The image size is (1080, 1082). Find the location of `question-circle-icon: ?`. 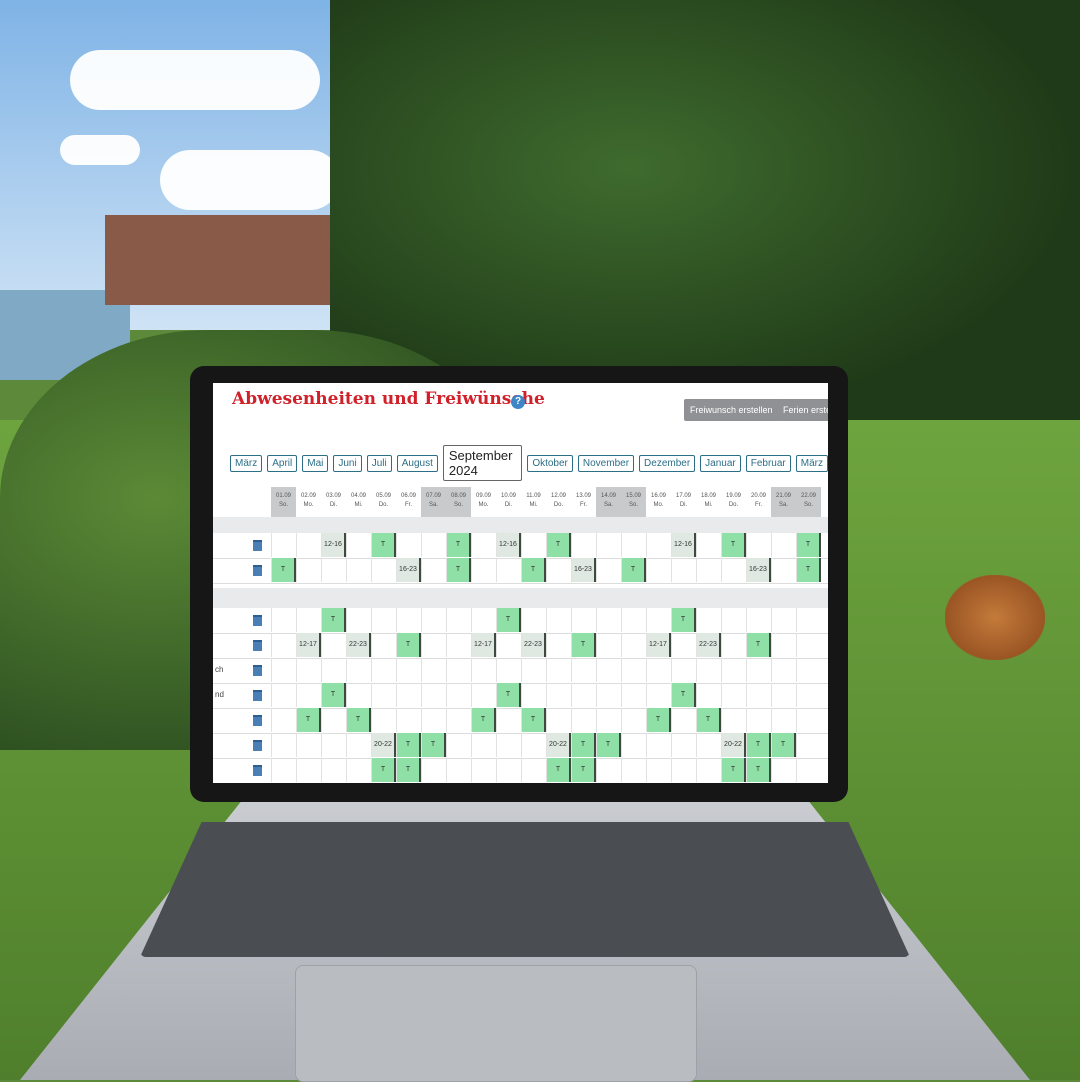

question-circle-icon: ? is located at coordinates (518, 402).